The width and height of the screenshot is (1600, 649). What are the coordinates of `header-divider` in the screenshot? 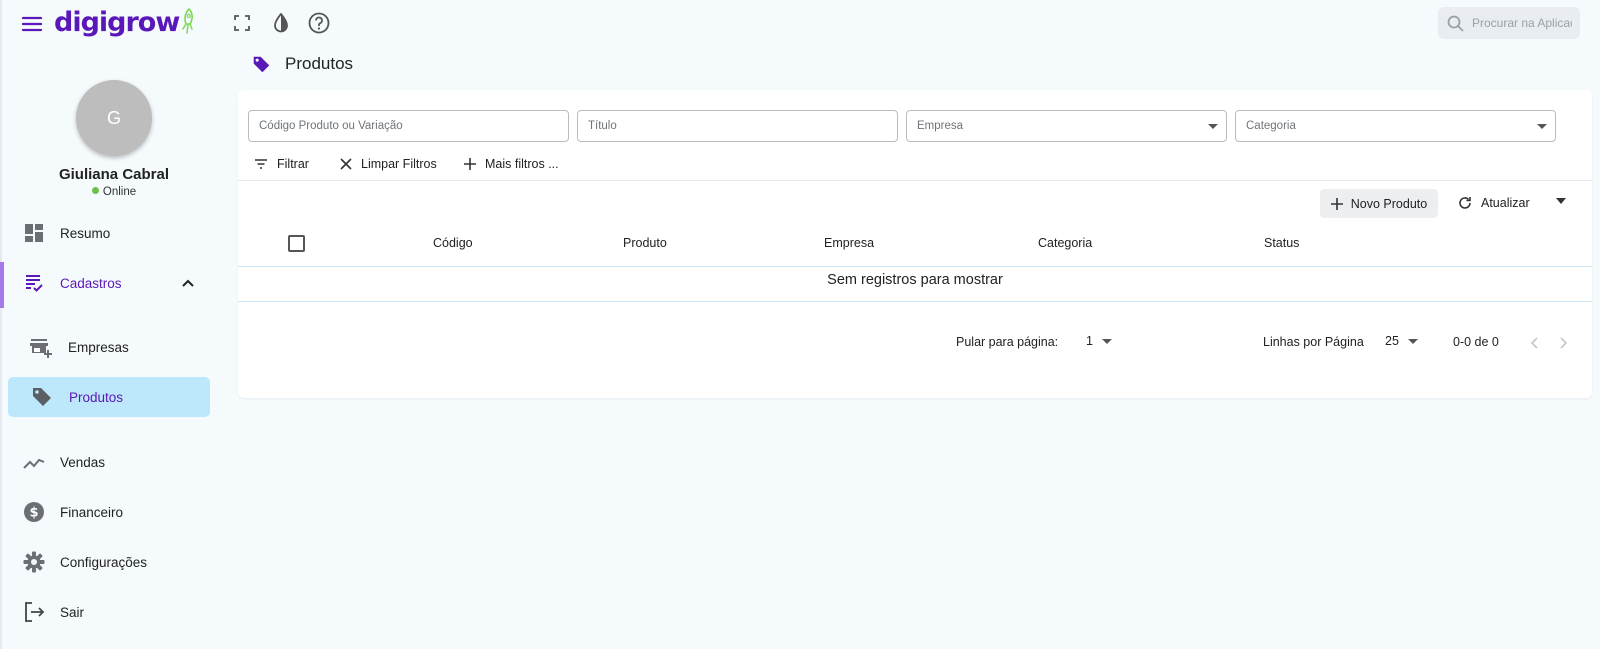 It's located at (915, 266).